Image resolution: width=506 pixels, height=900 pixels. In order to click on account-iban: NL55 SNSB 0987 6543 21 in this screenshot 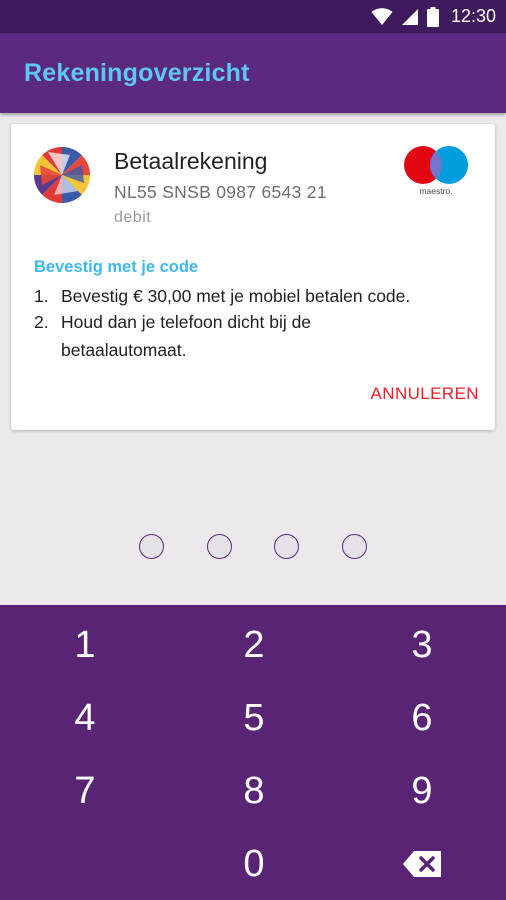, I will do `click(220, 192)`.